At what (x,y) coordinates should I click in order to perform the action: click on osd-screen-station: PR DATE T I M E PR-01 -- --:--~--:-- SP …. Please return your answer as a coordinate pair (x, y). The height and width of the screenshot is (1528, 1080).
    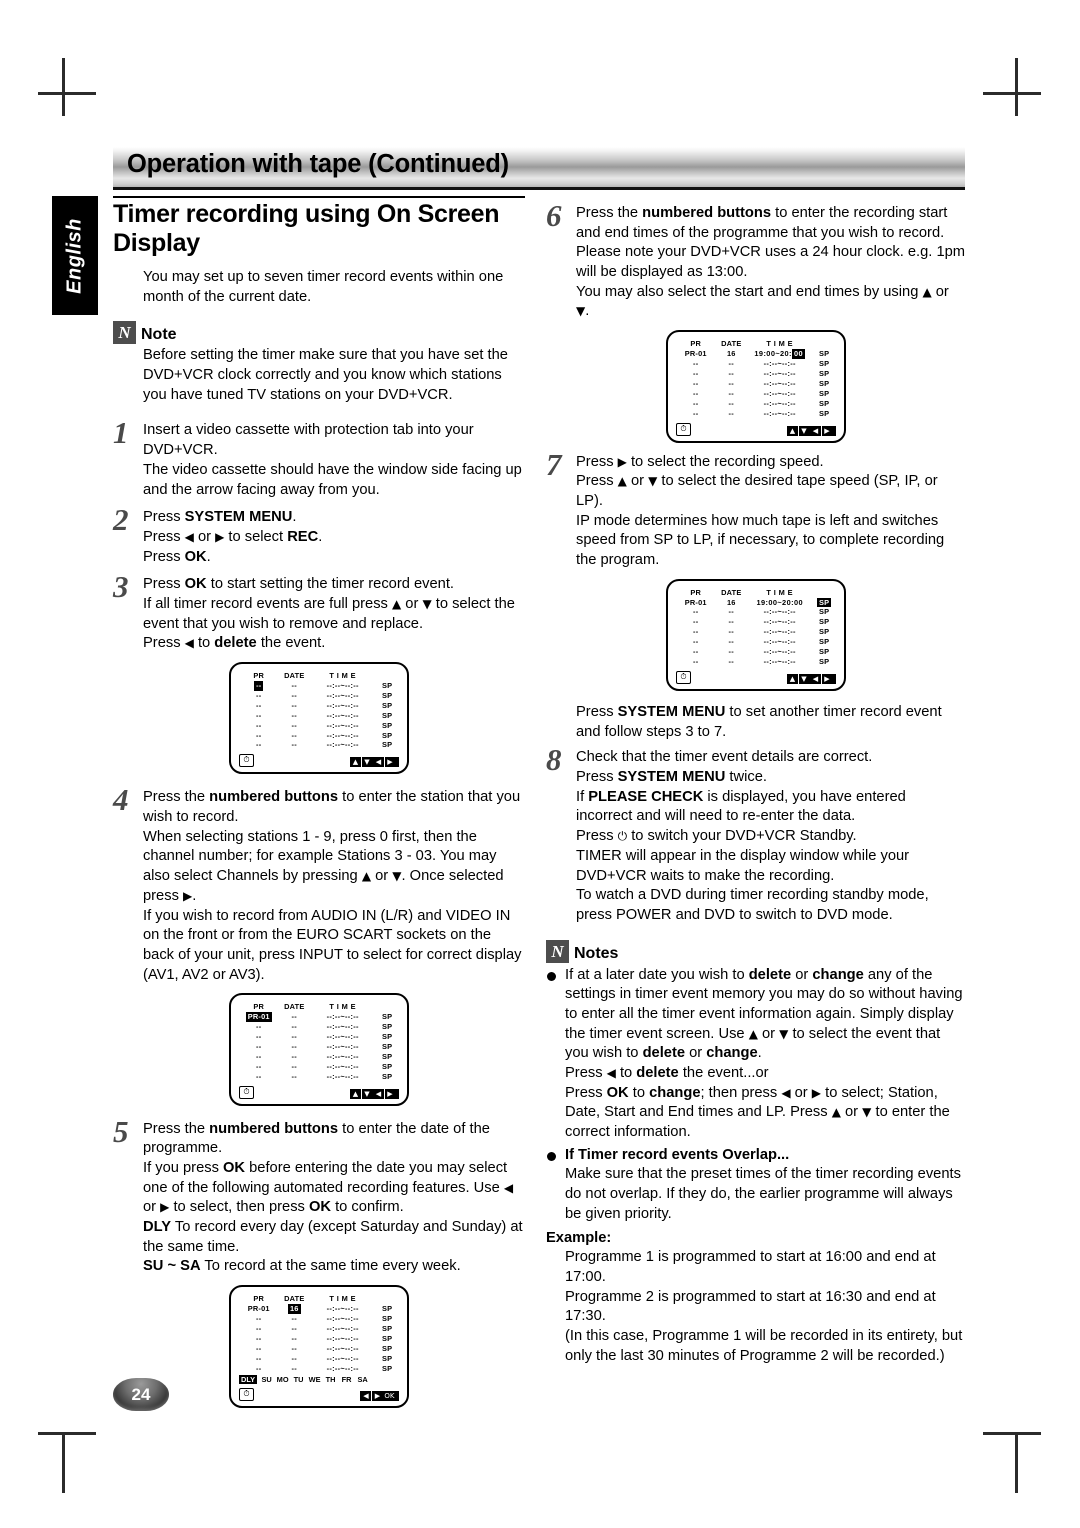
    Looking at the image, I should click on (319, 1049).